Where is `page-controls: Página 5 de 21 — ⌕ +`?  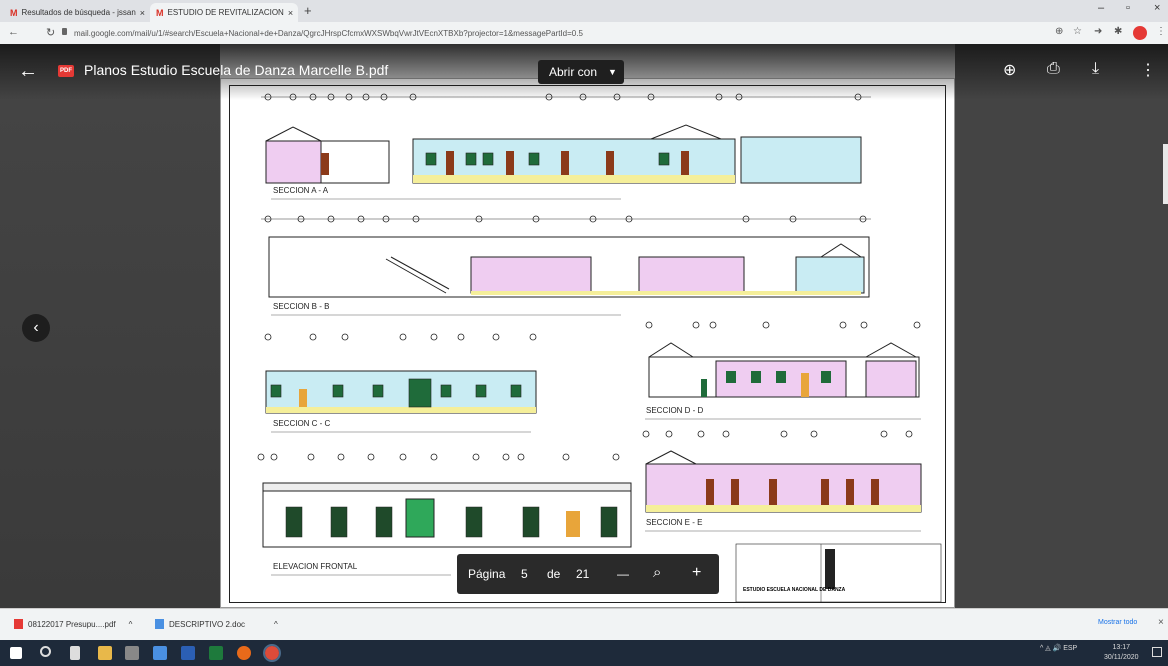 page-controls: Página 5 de 21 — ⌕ + is located at coordinates (588, 574).